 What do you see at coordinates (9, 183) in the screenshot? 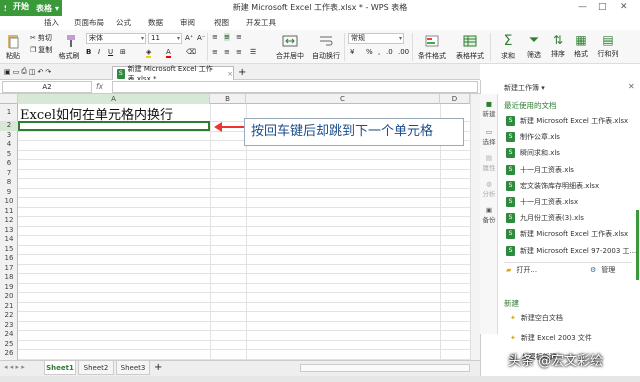
I see `row-header: 8` at bounding box center [9, 183].